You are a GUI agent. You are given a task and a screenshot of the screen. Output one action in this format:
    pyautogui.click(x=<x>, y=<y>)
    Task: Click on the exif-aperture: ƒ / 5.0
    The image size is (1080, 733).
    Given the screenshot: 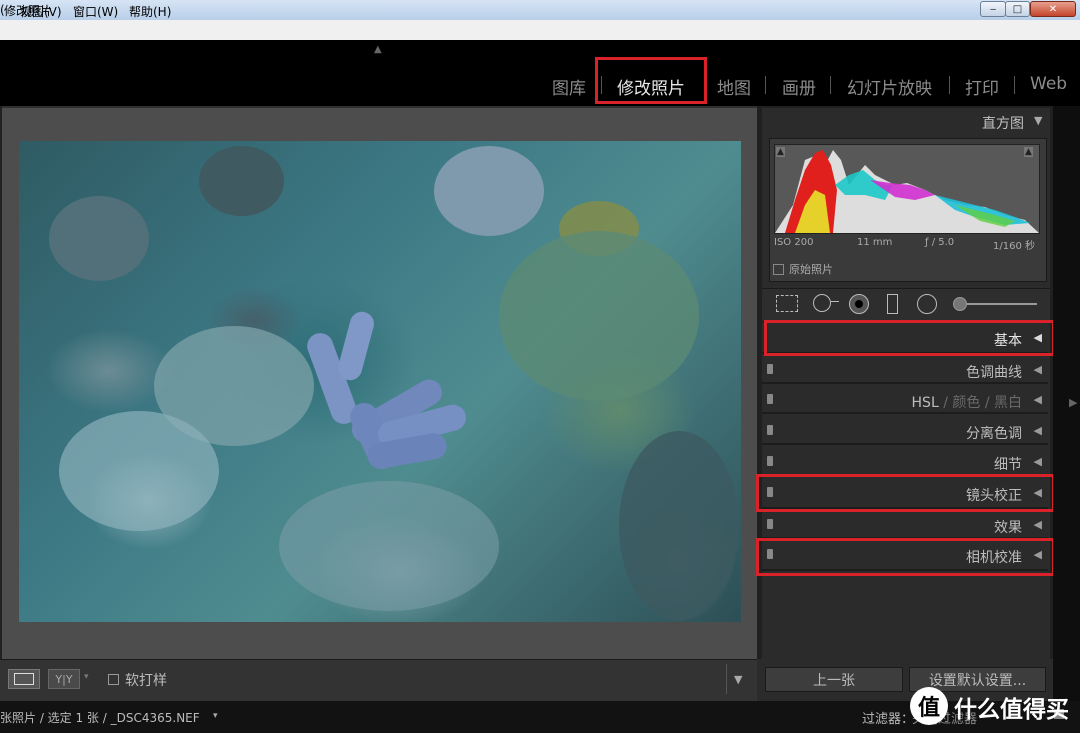 What is the action you would take?
    pyautogui.click(x=940, y=242)
    